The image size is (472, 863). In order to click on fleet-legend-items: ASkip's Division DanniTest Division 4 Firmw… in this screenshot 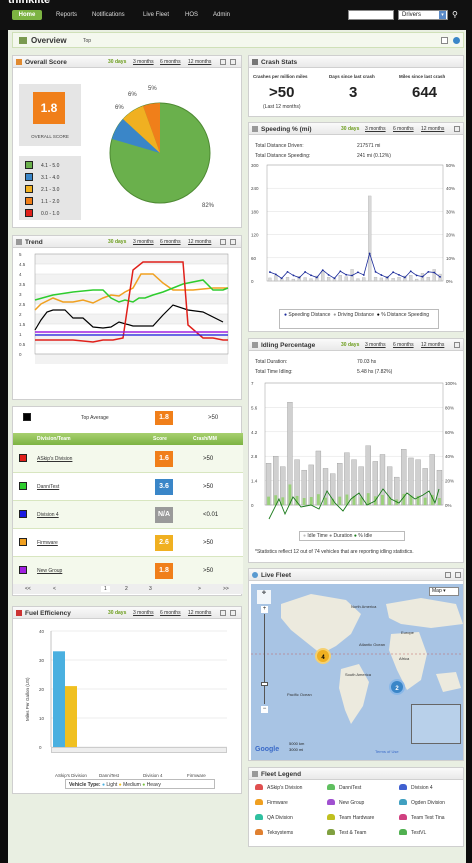, I will do `click(357, 815)`.